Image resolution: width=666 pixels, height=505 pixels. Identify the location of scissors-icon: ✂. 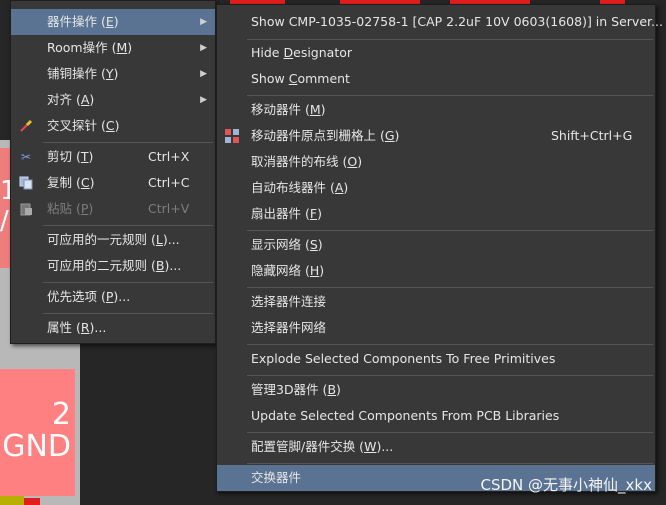
(26, 157).